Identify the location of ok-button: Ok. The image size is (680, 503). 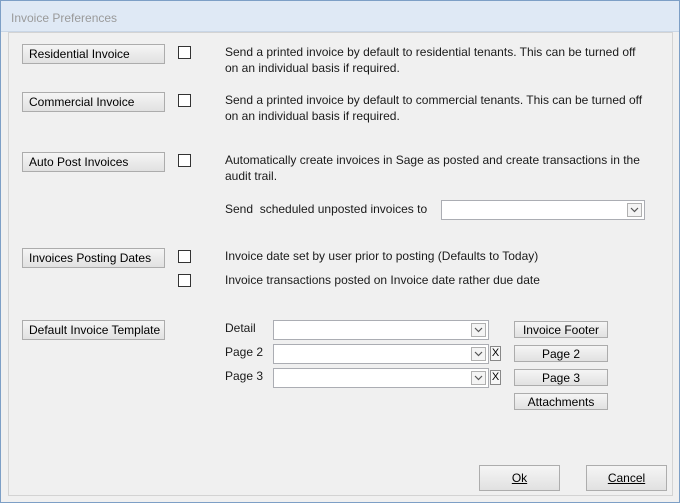
(519, 478).